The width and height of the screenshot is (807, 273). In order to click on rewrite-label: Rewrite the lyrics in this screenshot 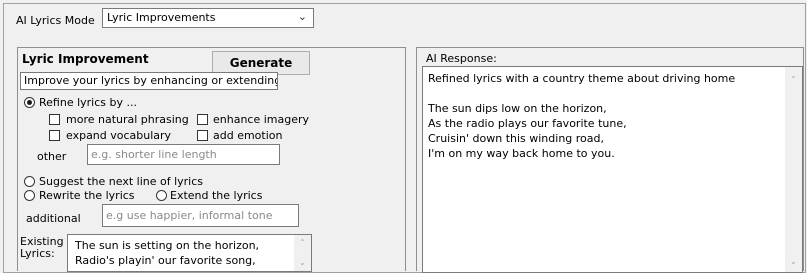, I will do `click(87, 195)`.